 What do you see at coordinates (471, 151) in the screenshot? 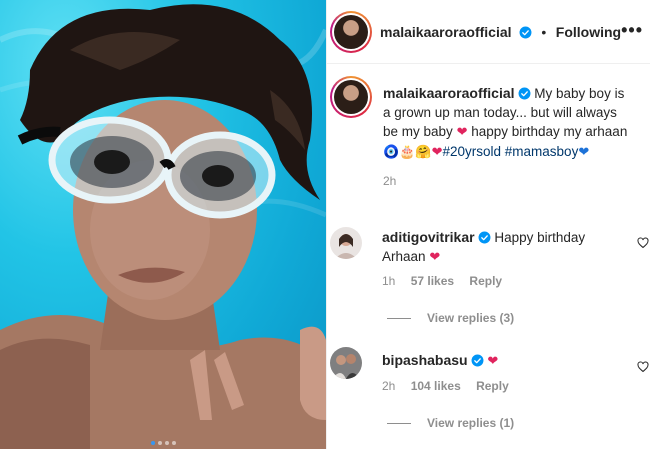
I see `hashtag-link: #20yrsold` at bounding box center [471, 151].